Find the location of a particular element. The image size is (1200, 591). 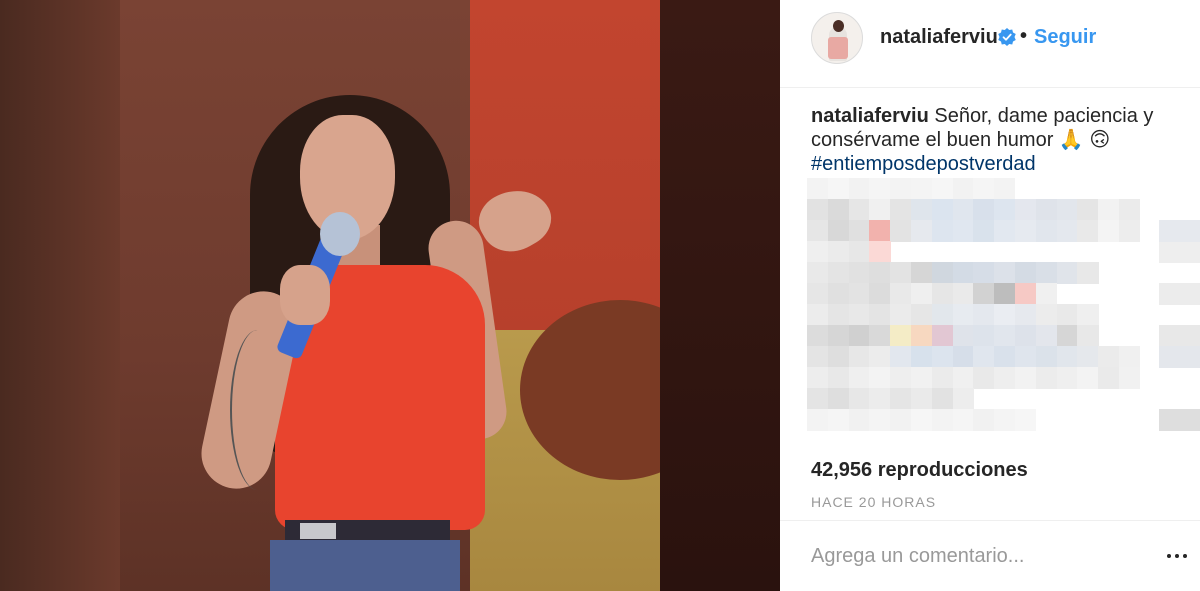

comment-input is located at coordinates (976, 556).